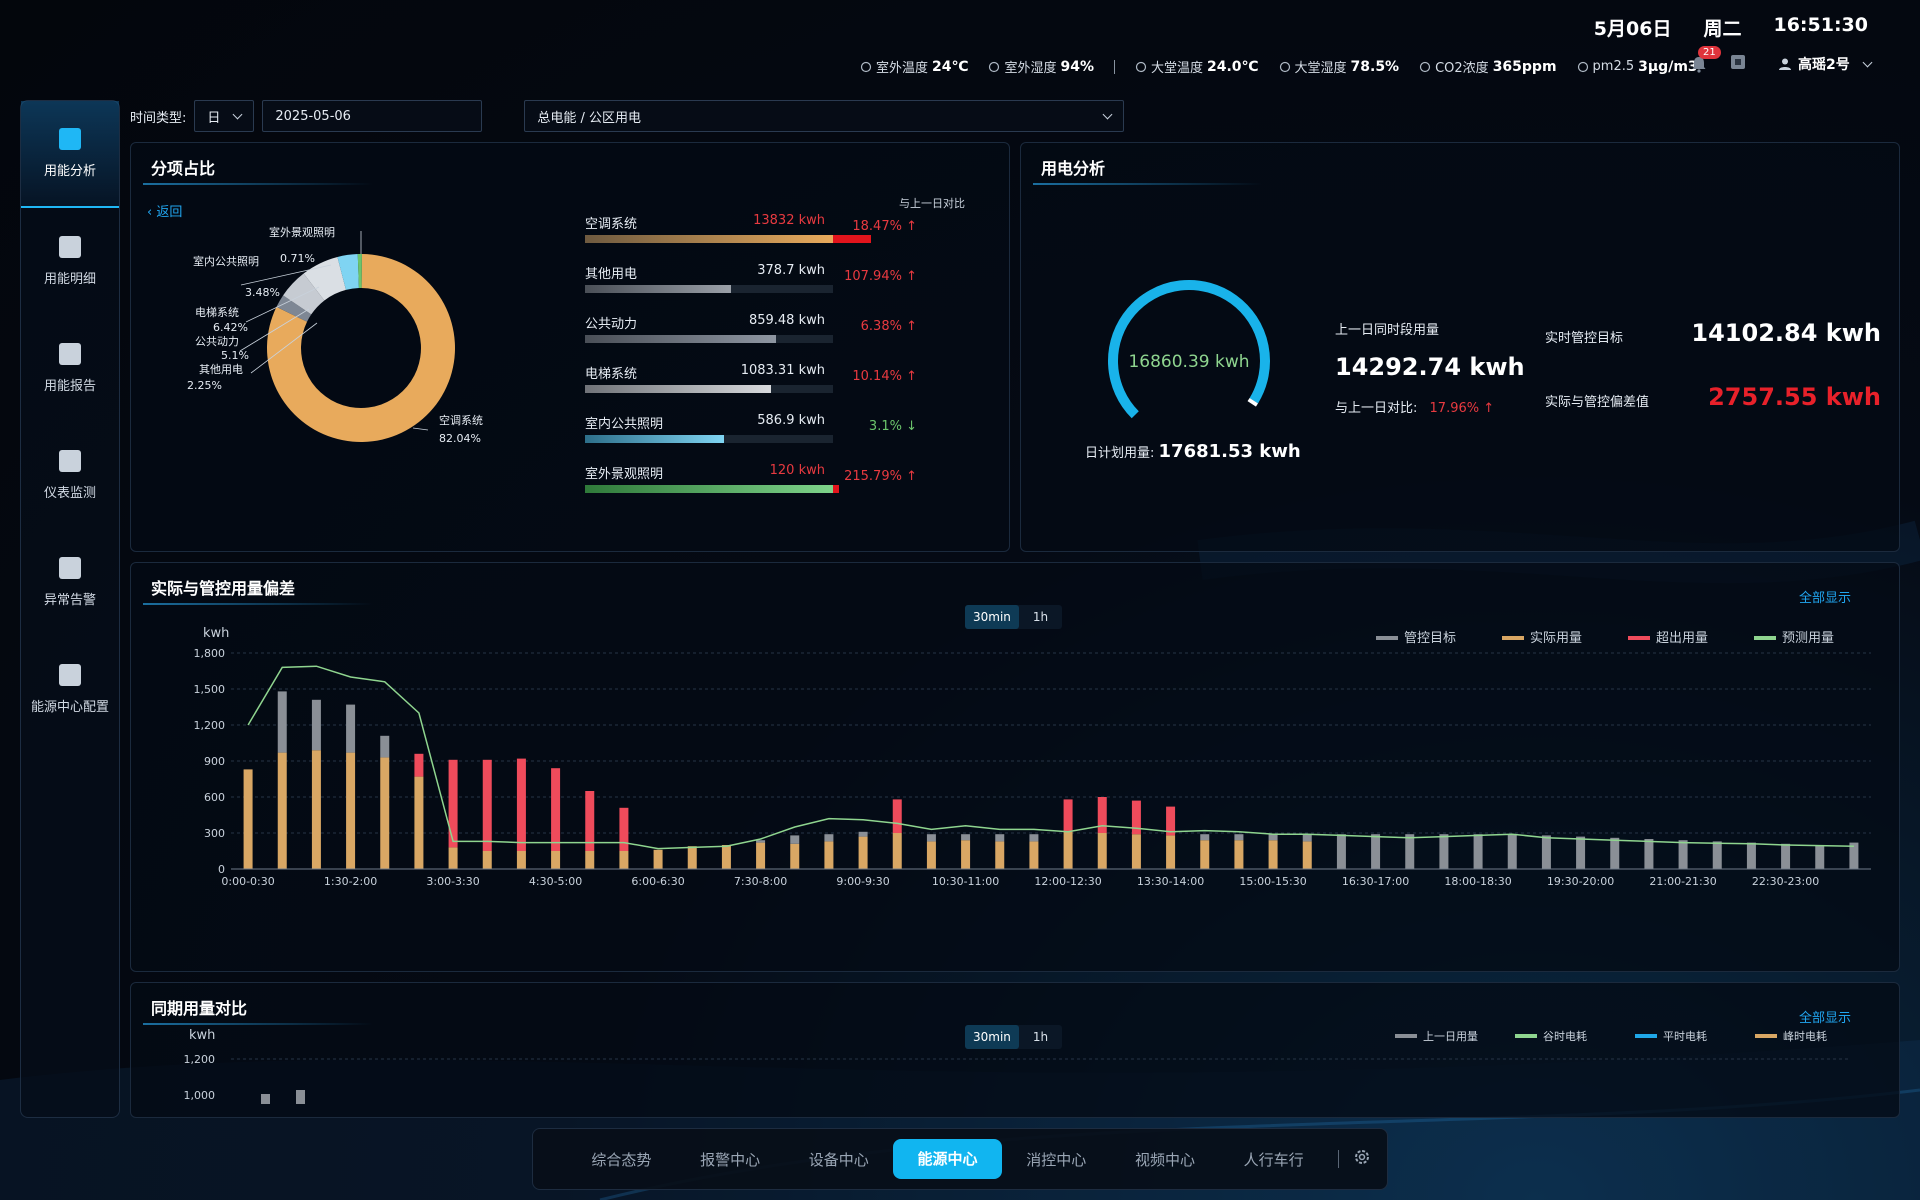  Describe the element at coordinates (1685, 1036) in the screenshot. I see `legend-label: 平时电耗` at that location.